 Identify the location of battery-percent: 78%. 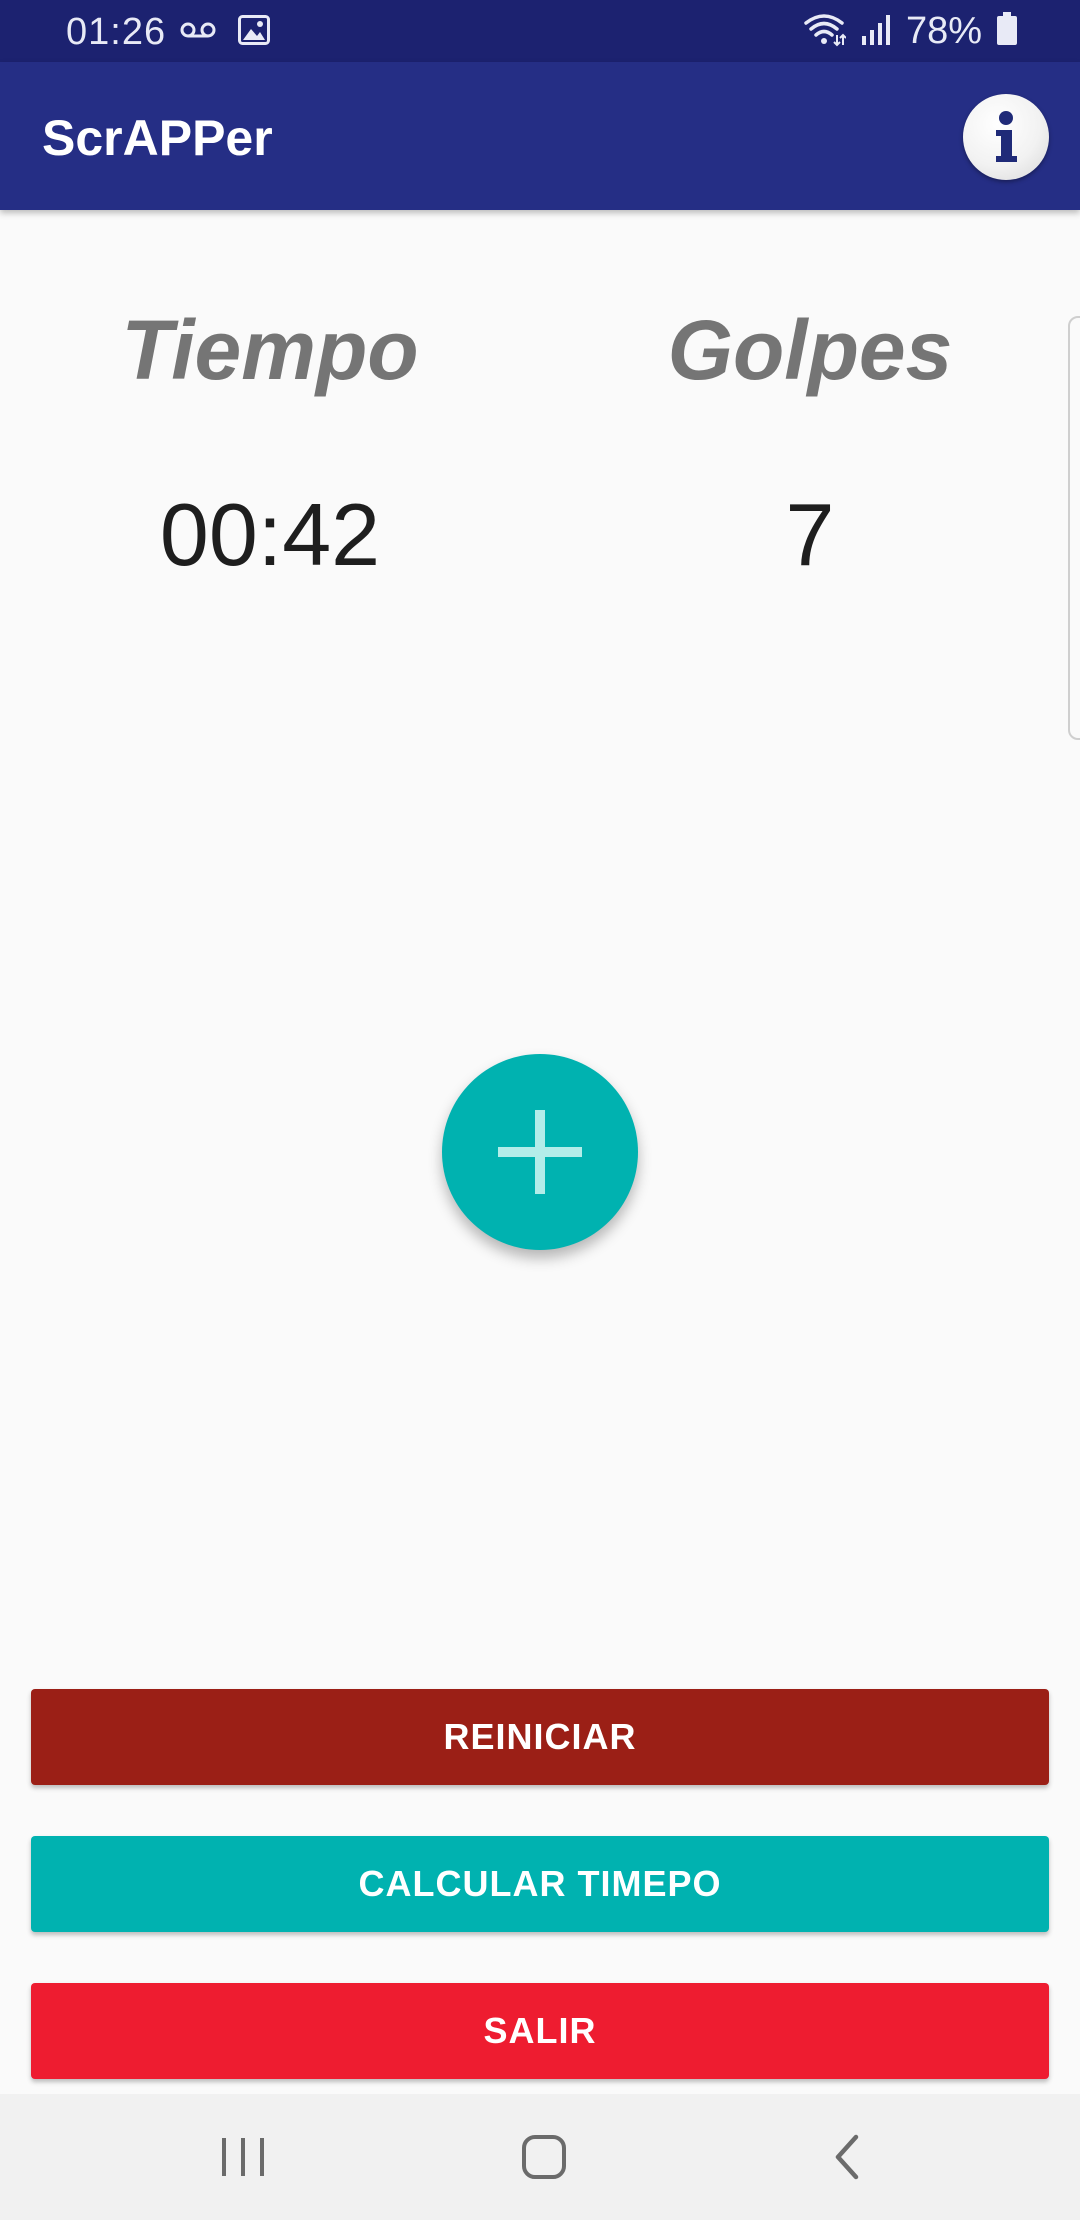
(943, 31).